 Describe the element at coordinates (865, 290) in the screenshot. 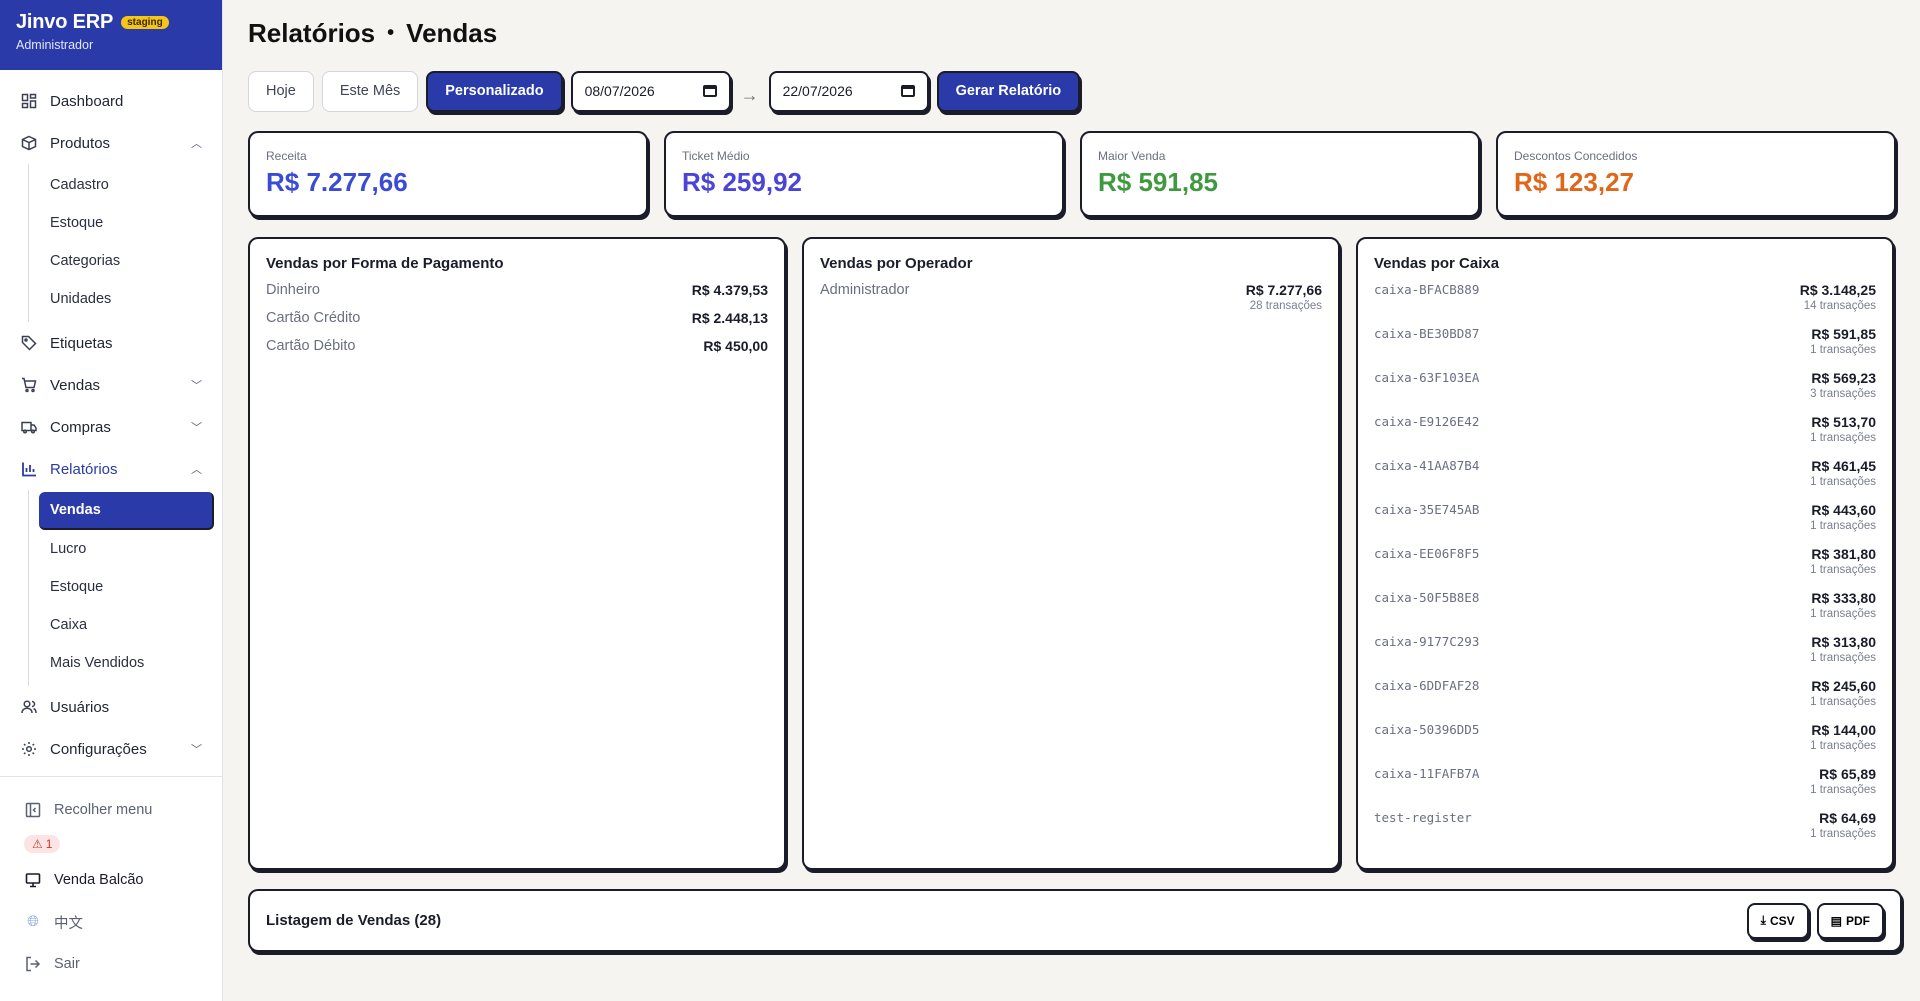

I see `operator-name: Administrador` at that location.